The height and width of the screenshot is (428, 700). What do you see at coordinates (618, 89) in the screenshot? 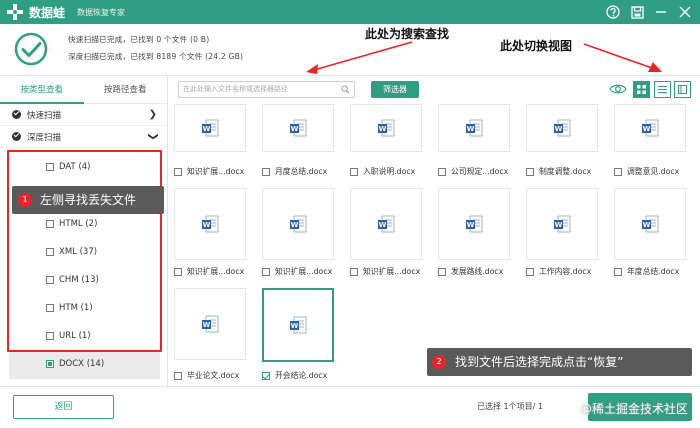
I see `eye-icon` at bounding box center [618, 89].